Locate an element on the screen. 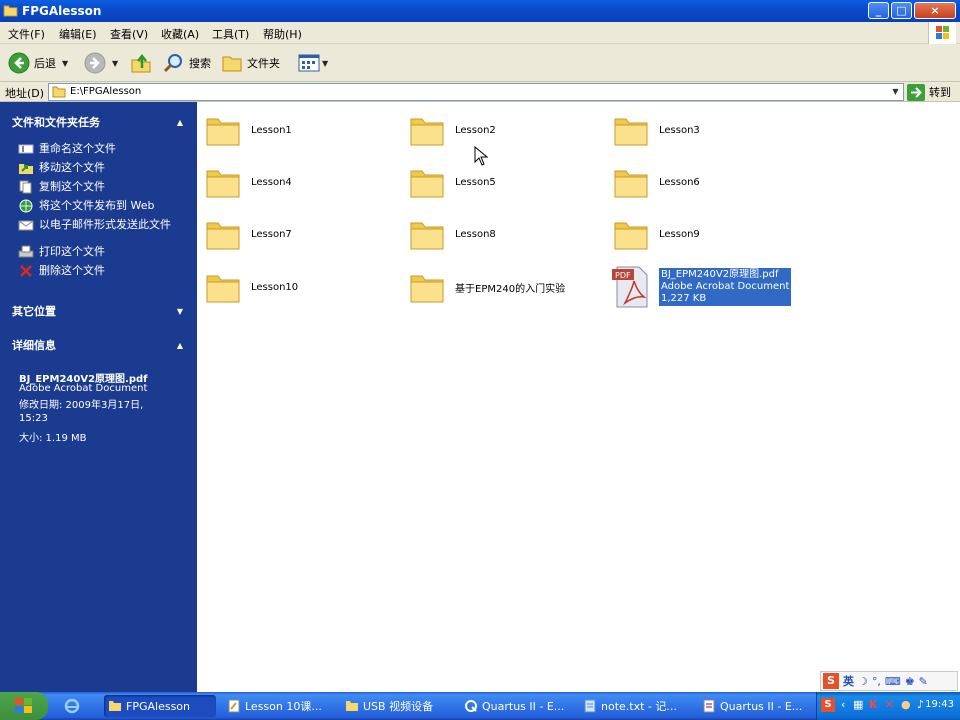 This screenshot has width=960, height=720. address-input: E:\FPGAlesson ▼ is located at coordinates (476, 92).